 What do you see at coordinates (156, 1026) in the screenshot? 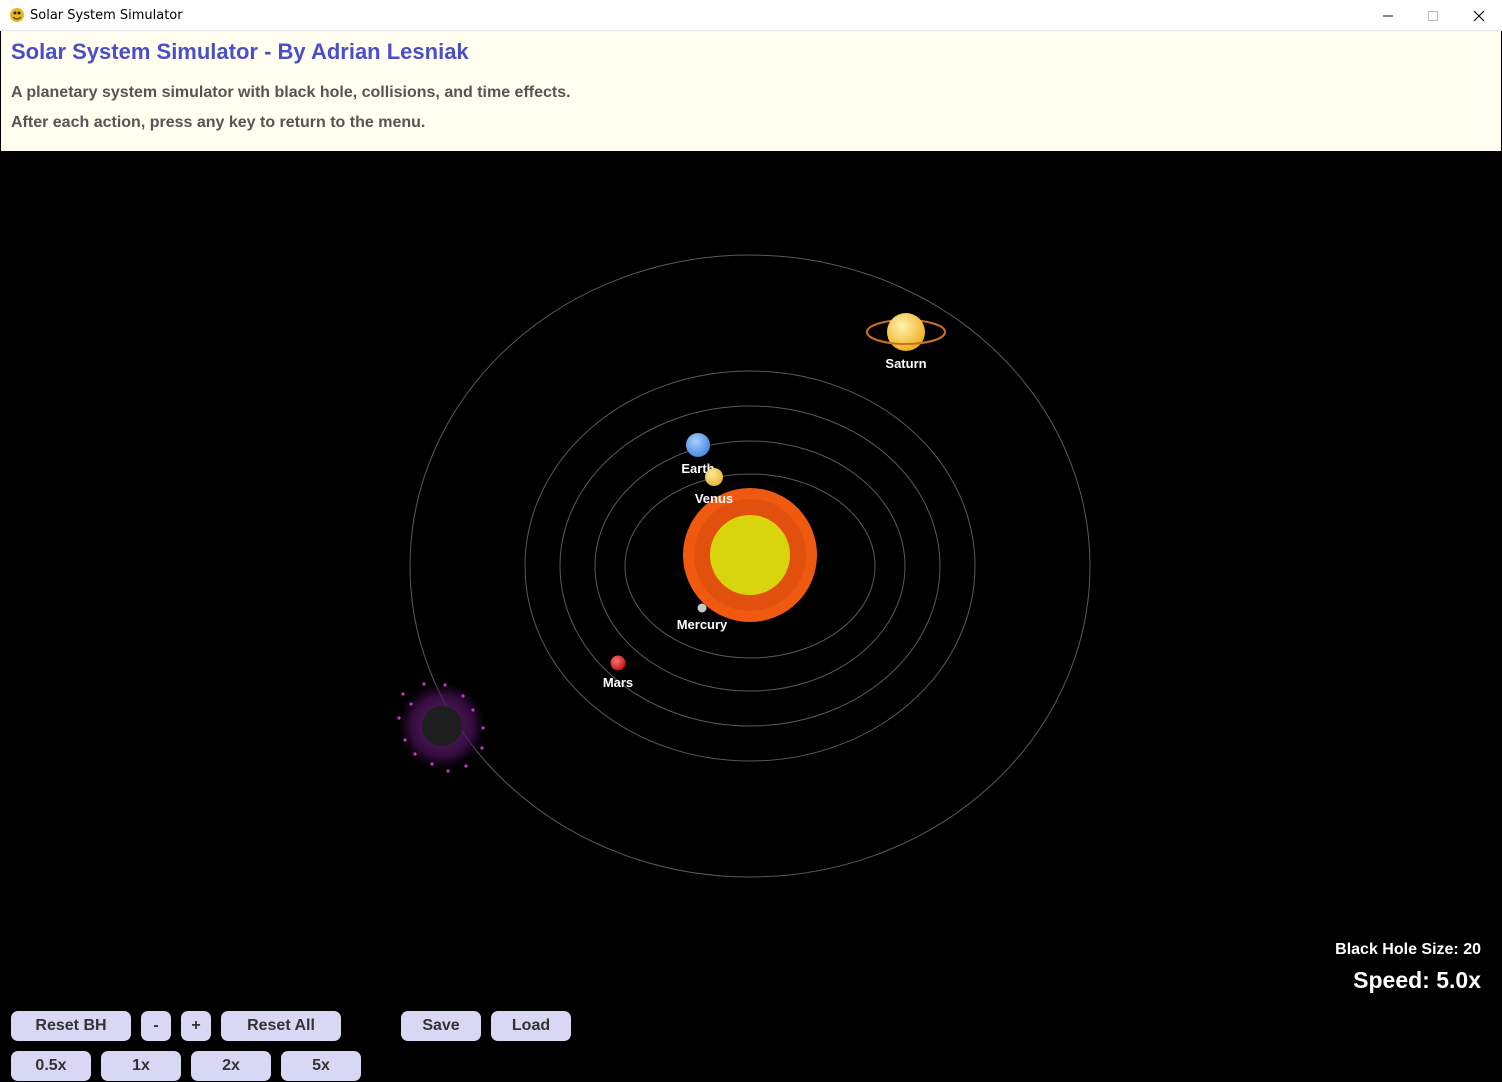
I see `decrease-black-hole-button: -` at bounding box center [156, 1026].